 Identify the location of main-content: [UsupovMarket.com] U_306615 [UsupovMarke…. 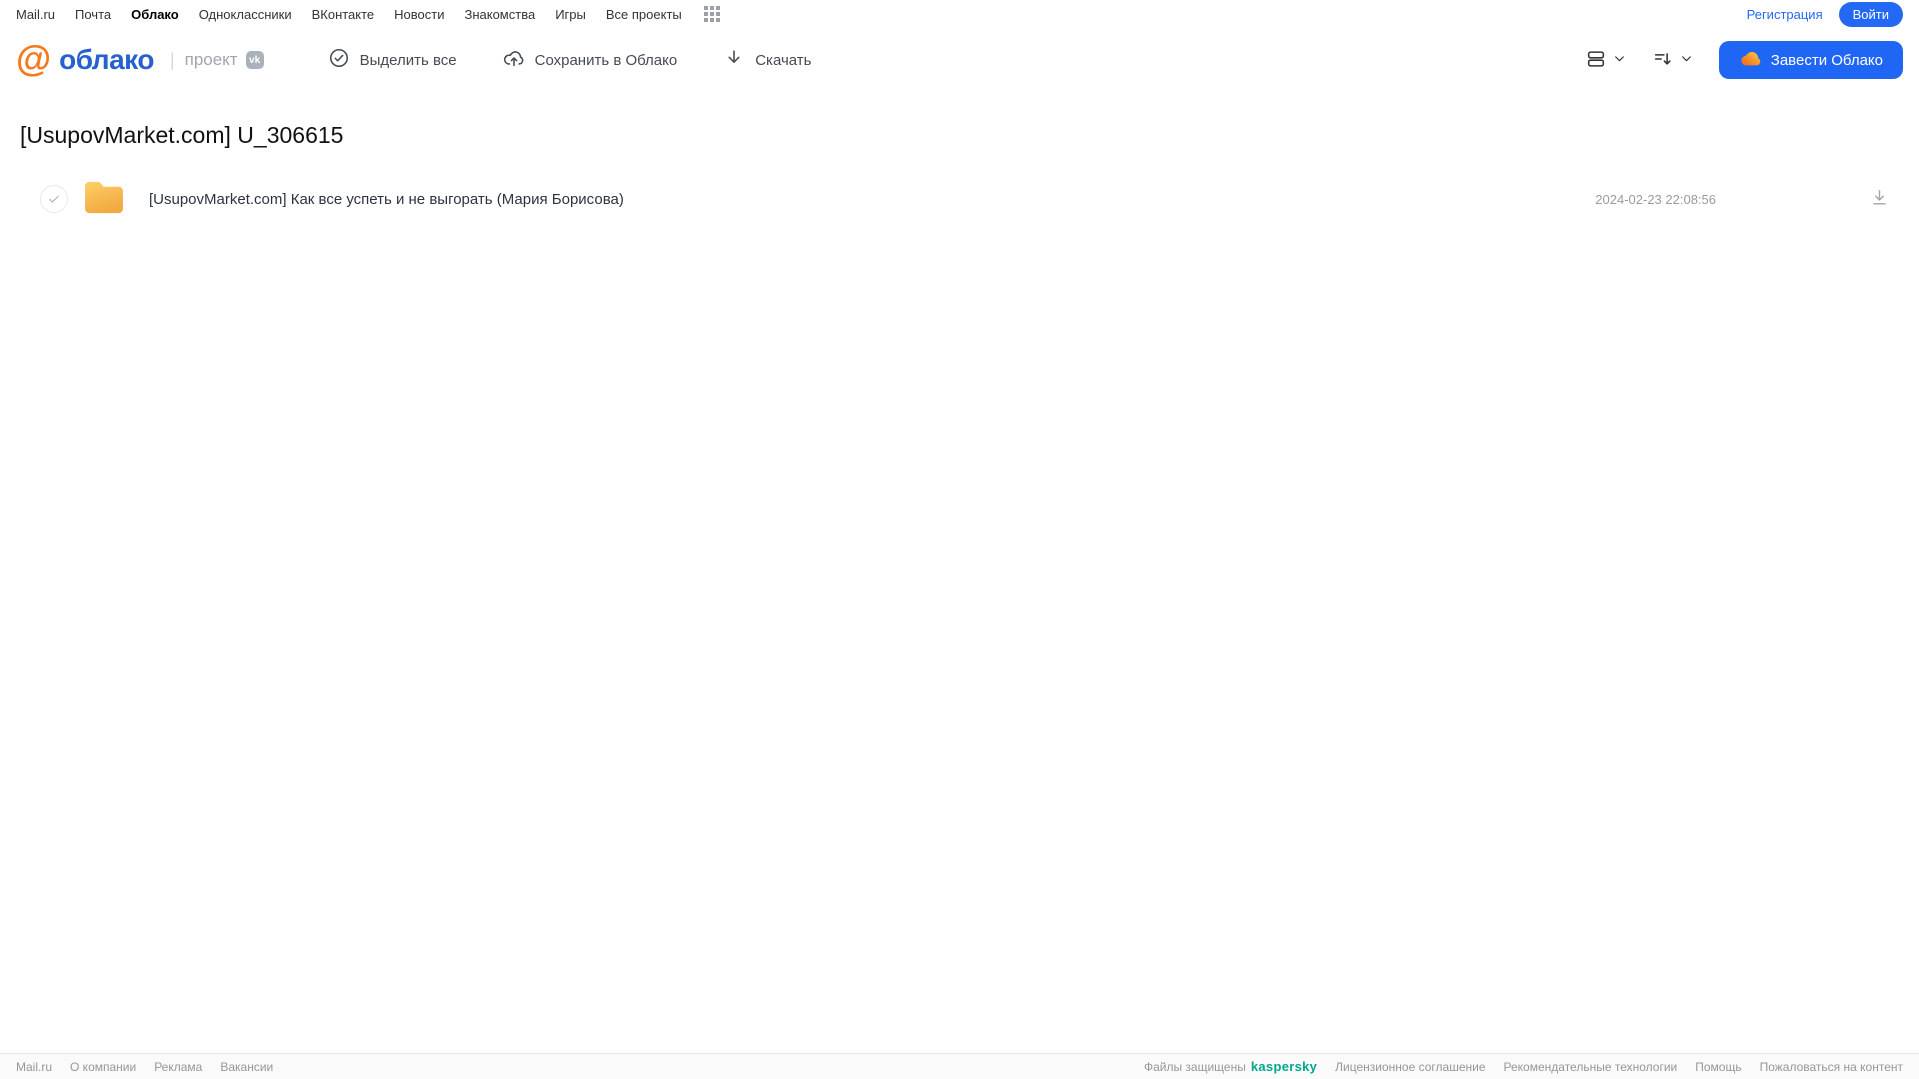
(959, 172).